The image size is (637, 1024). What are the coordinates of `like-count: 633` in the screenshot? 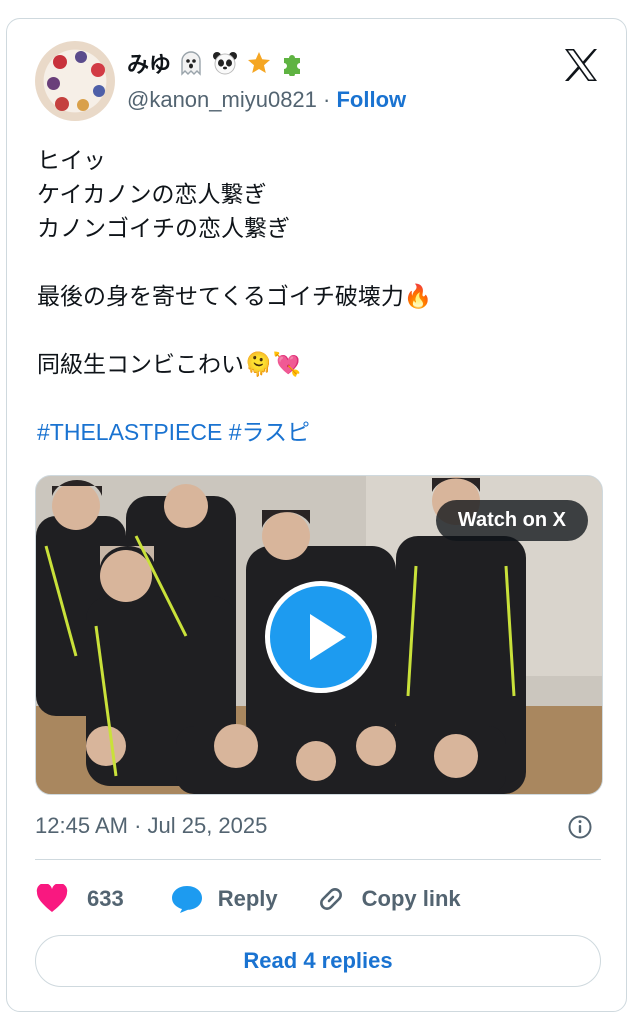 It's located at (105, 898).